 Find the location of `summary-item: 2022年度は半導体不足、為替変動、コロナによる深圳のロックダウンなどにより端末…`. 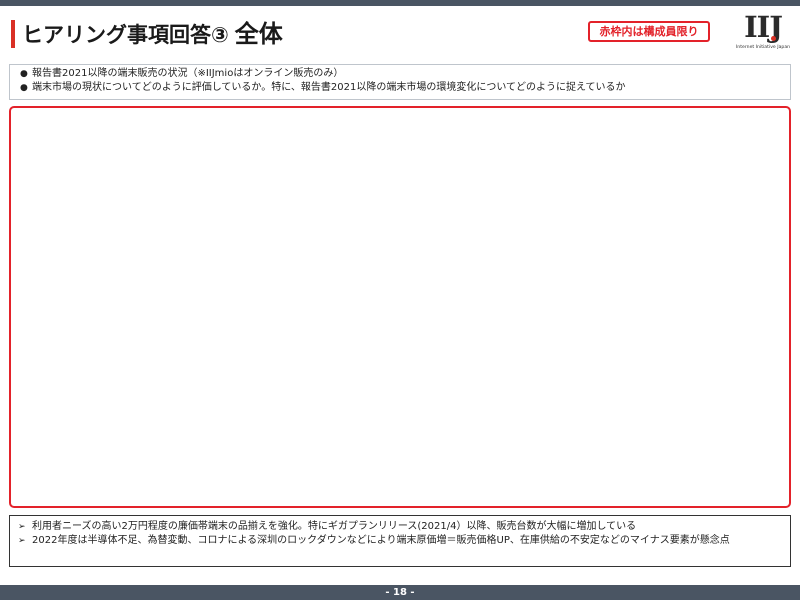

summary-item: 2022年度は半導体不足、為替変動、コロナによる深圳のロックダウンなどにより端末… is located at coordinates (400, 541).